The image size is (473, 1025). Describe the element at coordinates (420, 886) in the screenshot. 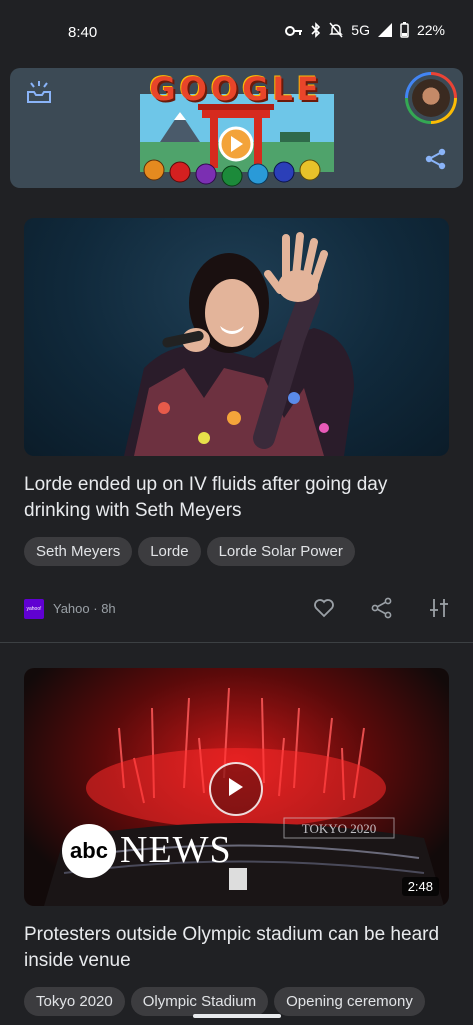

I see `video-duration: 2:48` at that location.